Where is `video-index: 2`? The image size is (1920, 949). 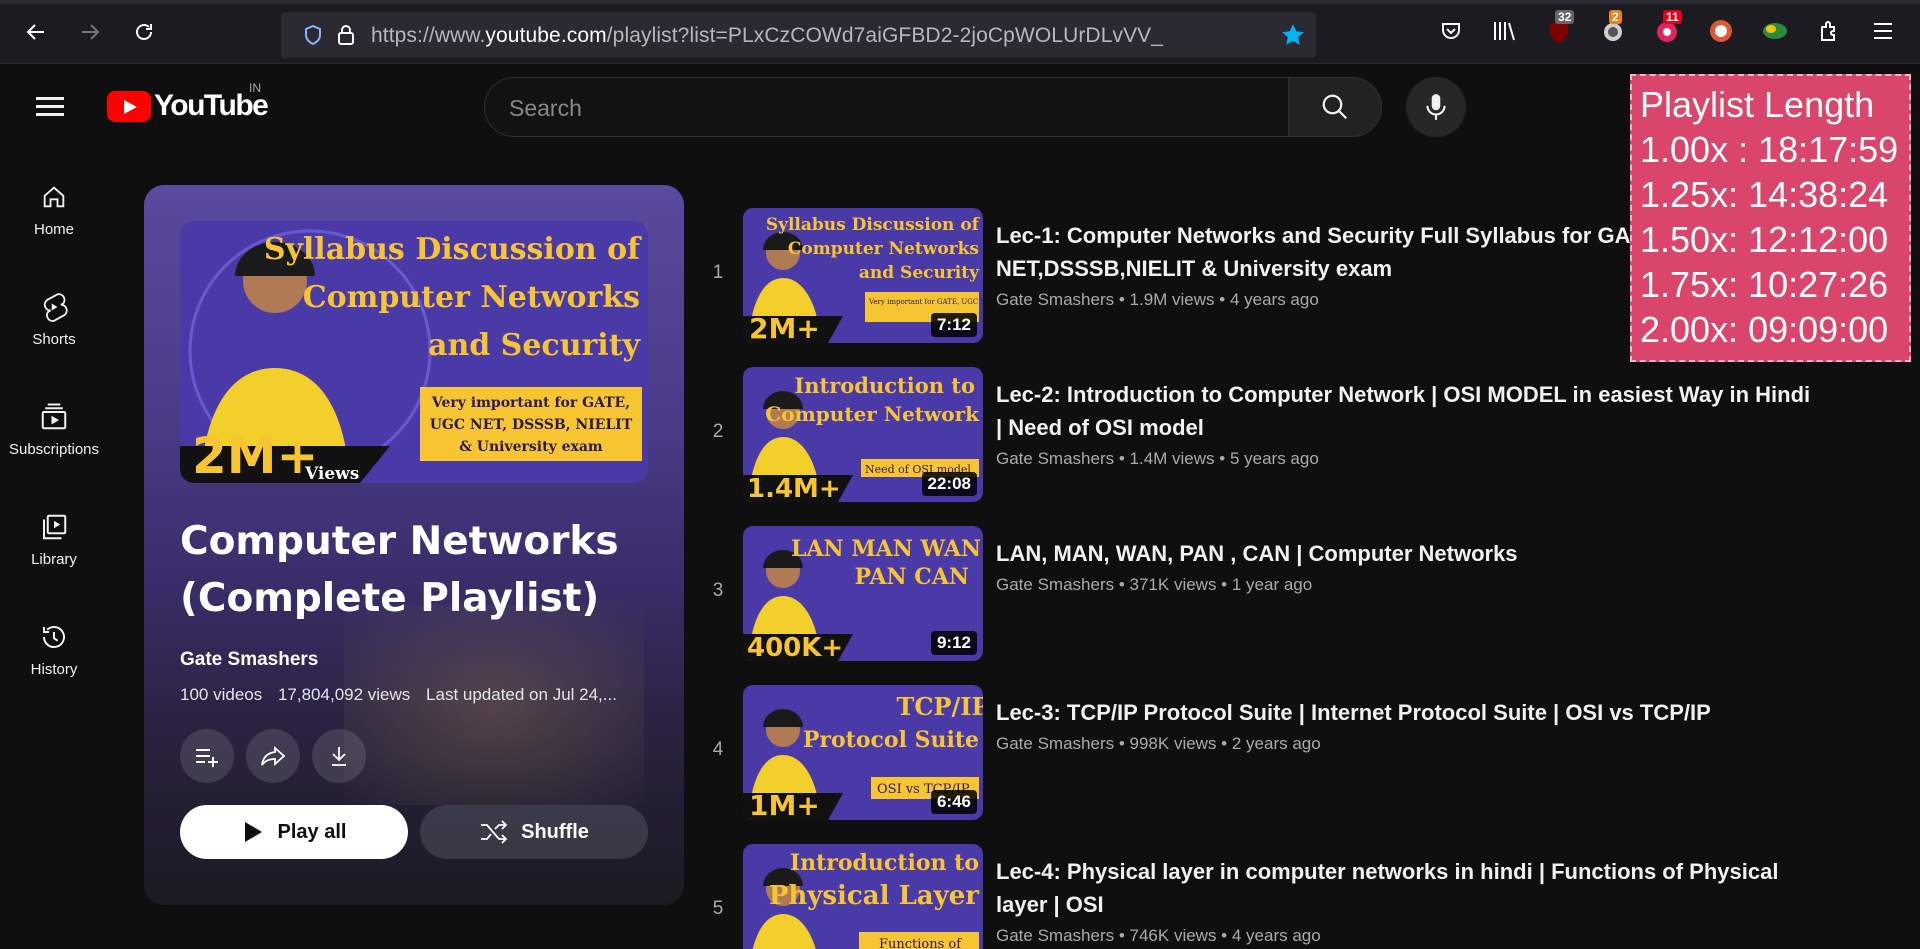
video-index: 2 is located at coordinates (718, 431).